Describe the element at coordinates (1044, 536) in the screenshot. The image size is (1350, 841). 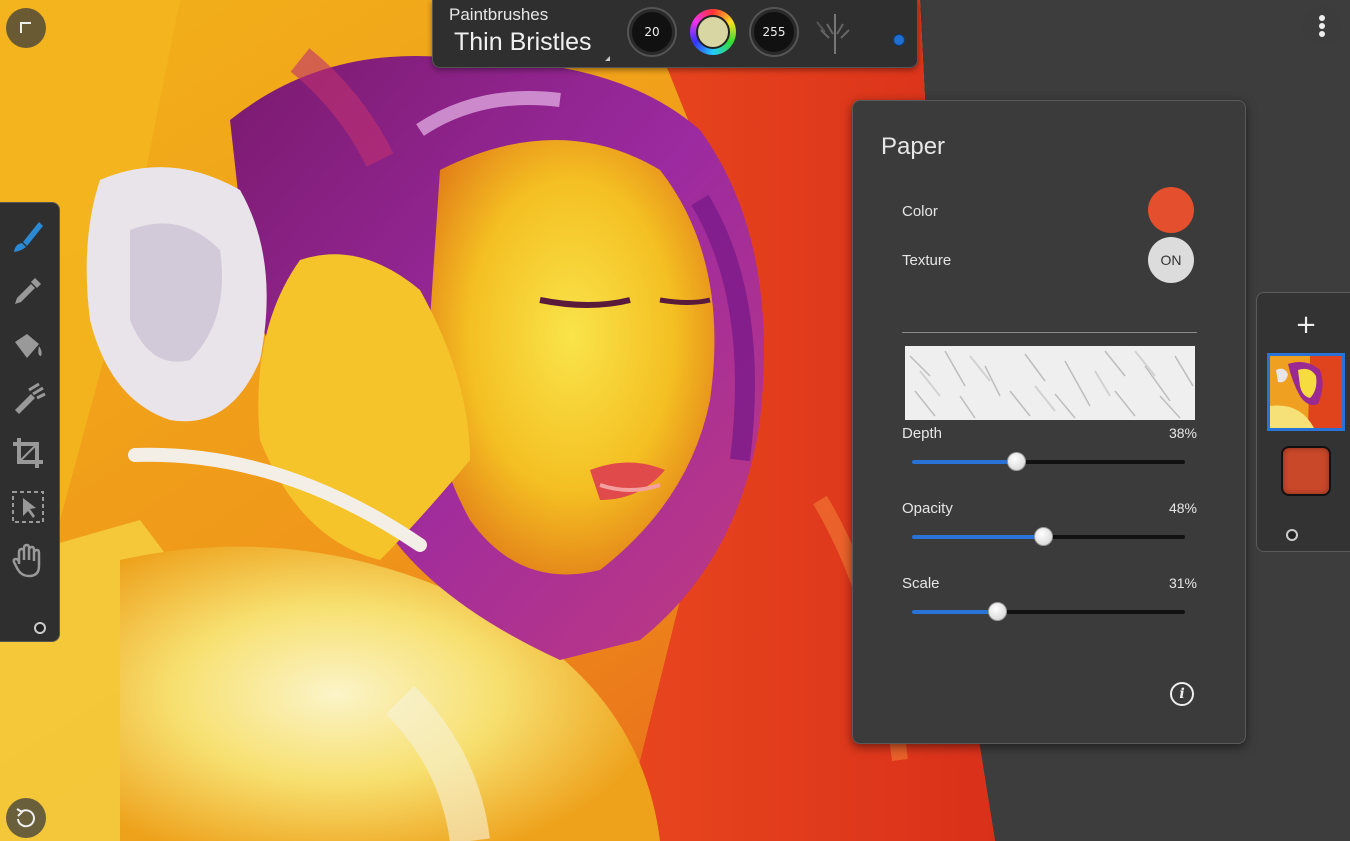
I see `opacity-slider-thumb` at that location.